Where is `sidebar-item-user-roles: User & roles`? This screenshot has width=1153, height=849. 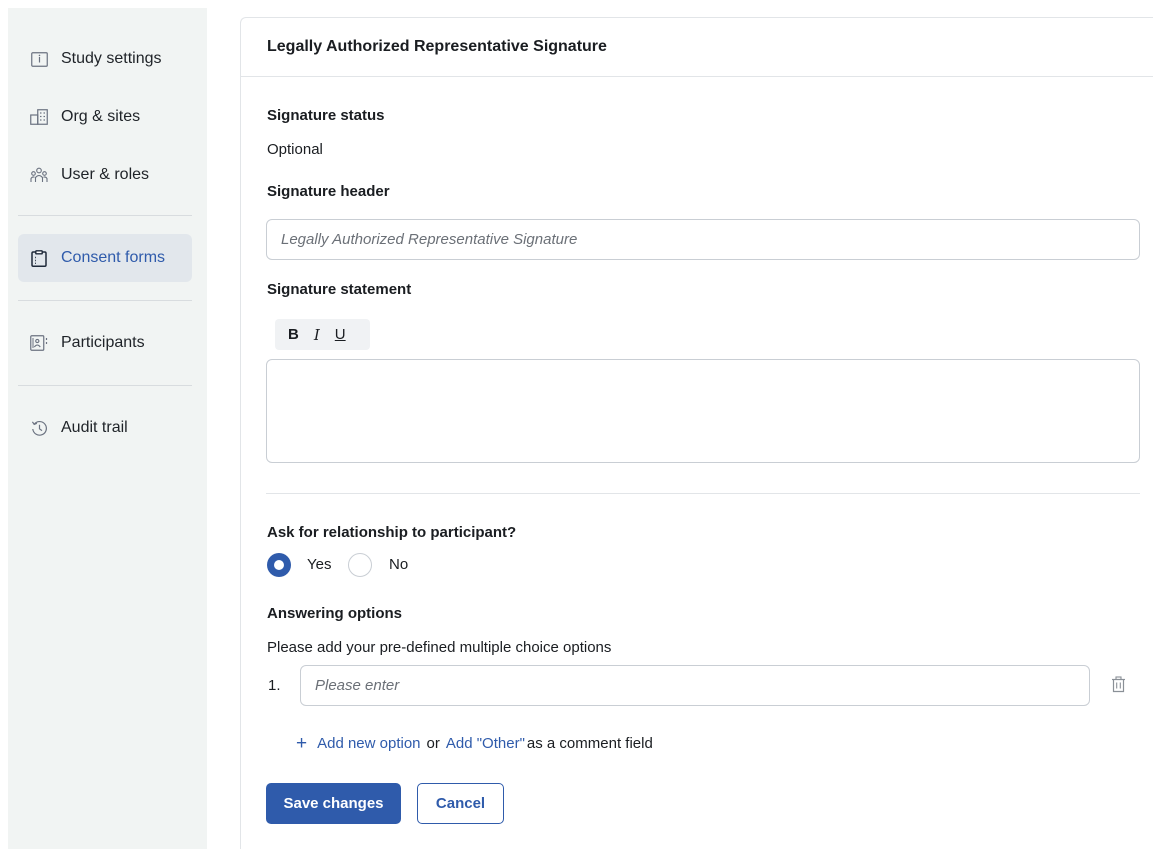 sidebar-item-user-roles: User & roles is located at coordinates (105, 175).